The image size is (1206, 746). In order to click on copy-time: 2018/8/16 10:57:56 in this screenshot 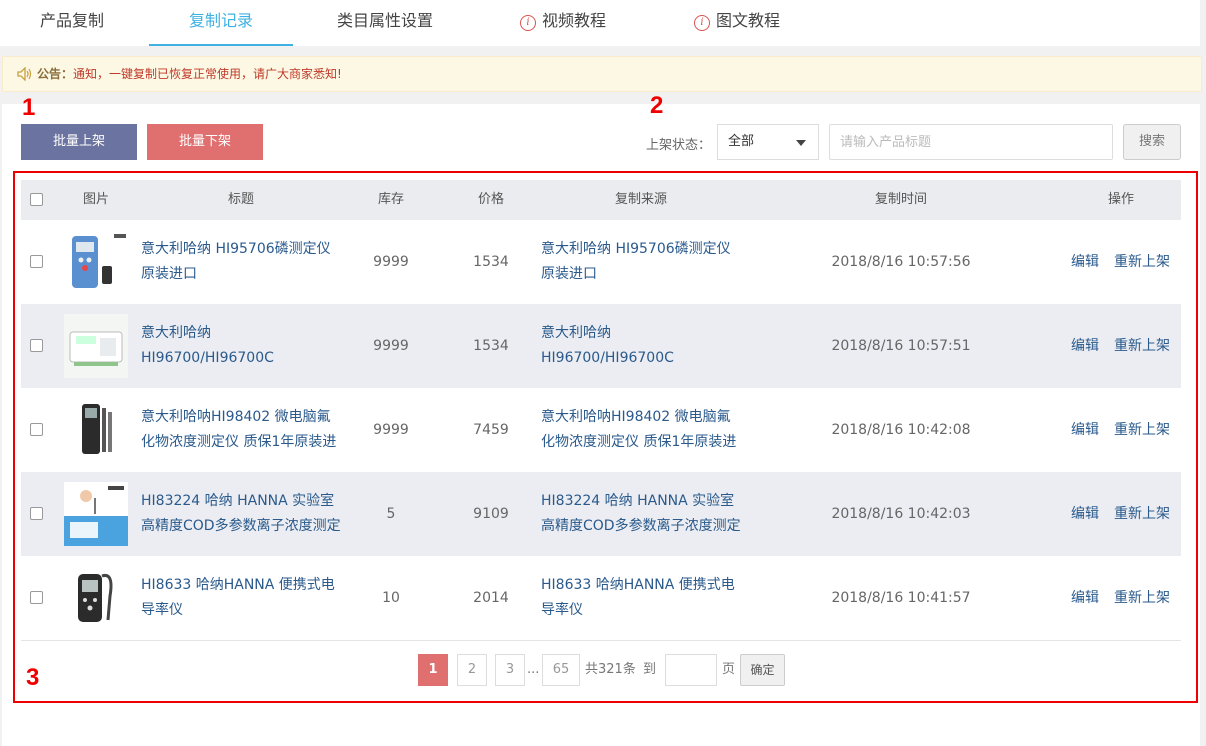, I will do `click(901, 262)`.